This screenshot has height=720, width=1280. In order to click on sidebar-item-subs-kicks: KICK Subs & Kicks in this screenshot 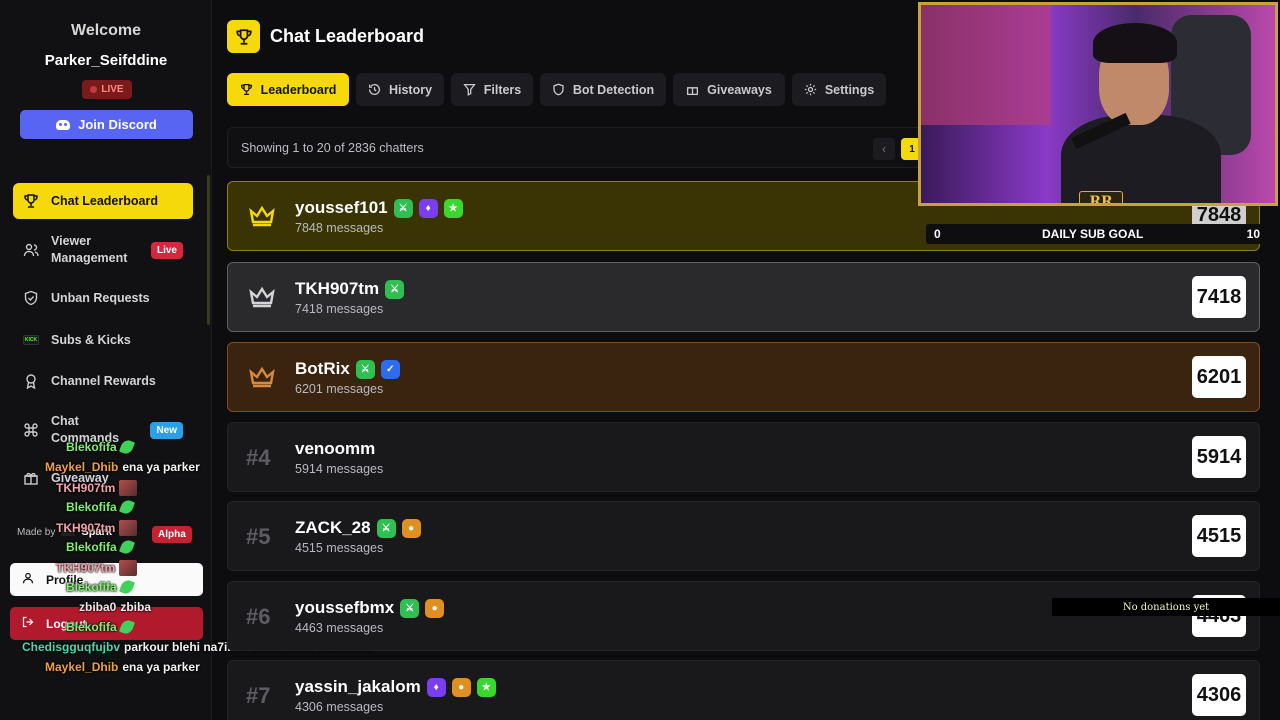, I will do `click(103, 340)`.